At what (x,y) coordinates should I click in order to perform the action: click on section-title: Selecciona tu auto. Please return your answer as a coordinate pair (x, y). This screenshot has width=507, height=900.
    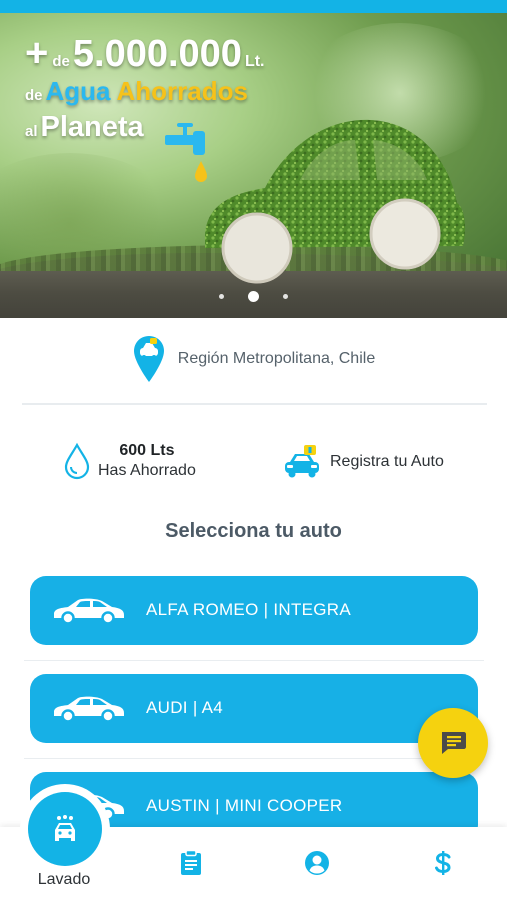
    Looking at the image, I should click on (253, 531).